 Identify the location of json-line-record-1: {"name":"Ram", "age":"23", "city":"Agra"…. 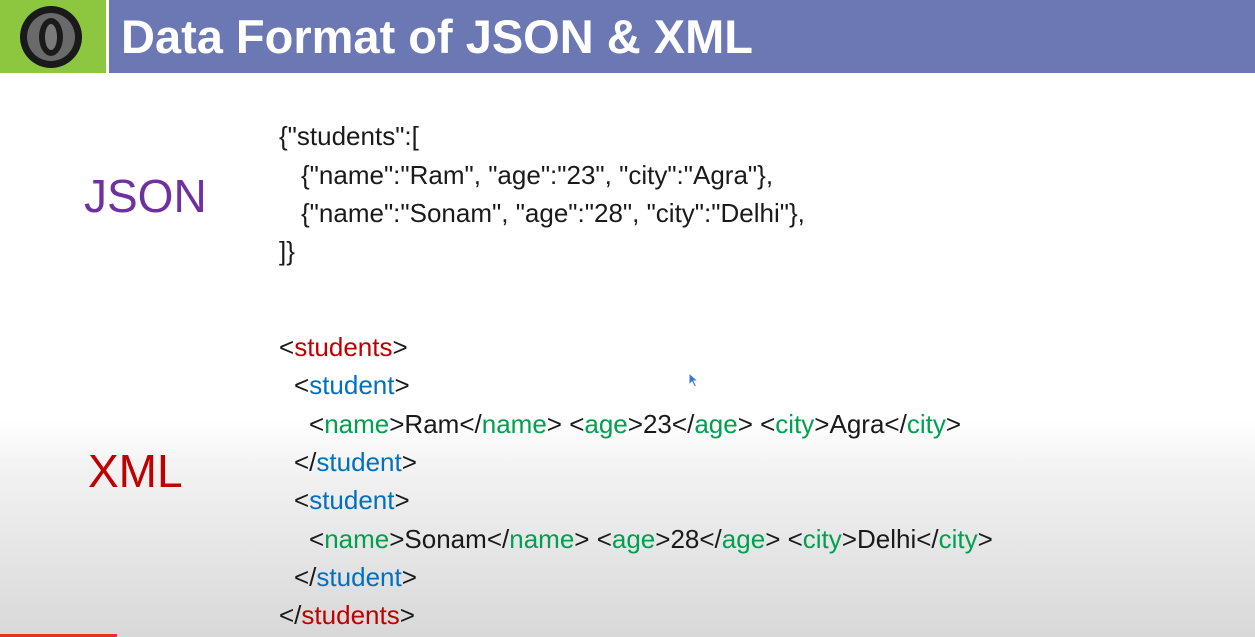
(537, 175).